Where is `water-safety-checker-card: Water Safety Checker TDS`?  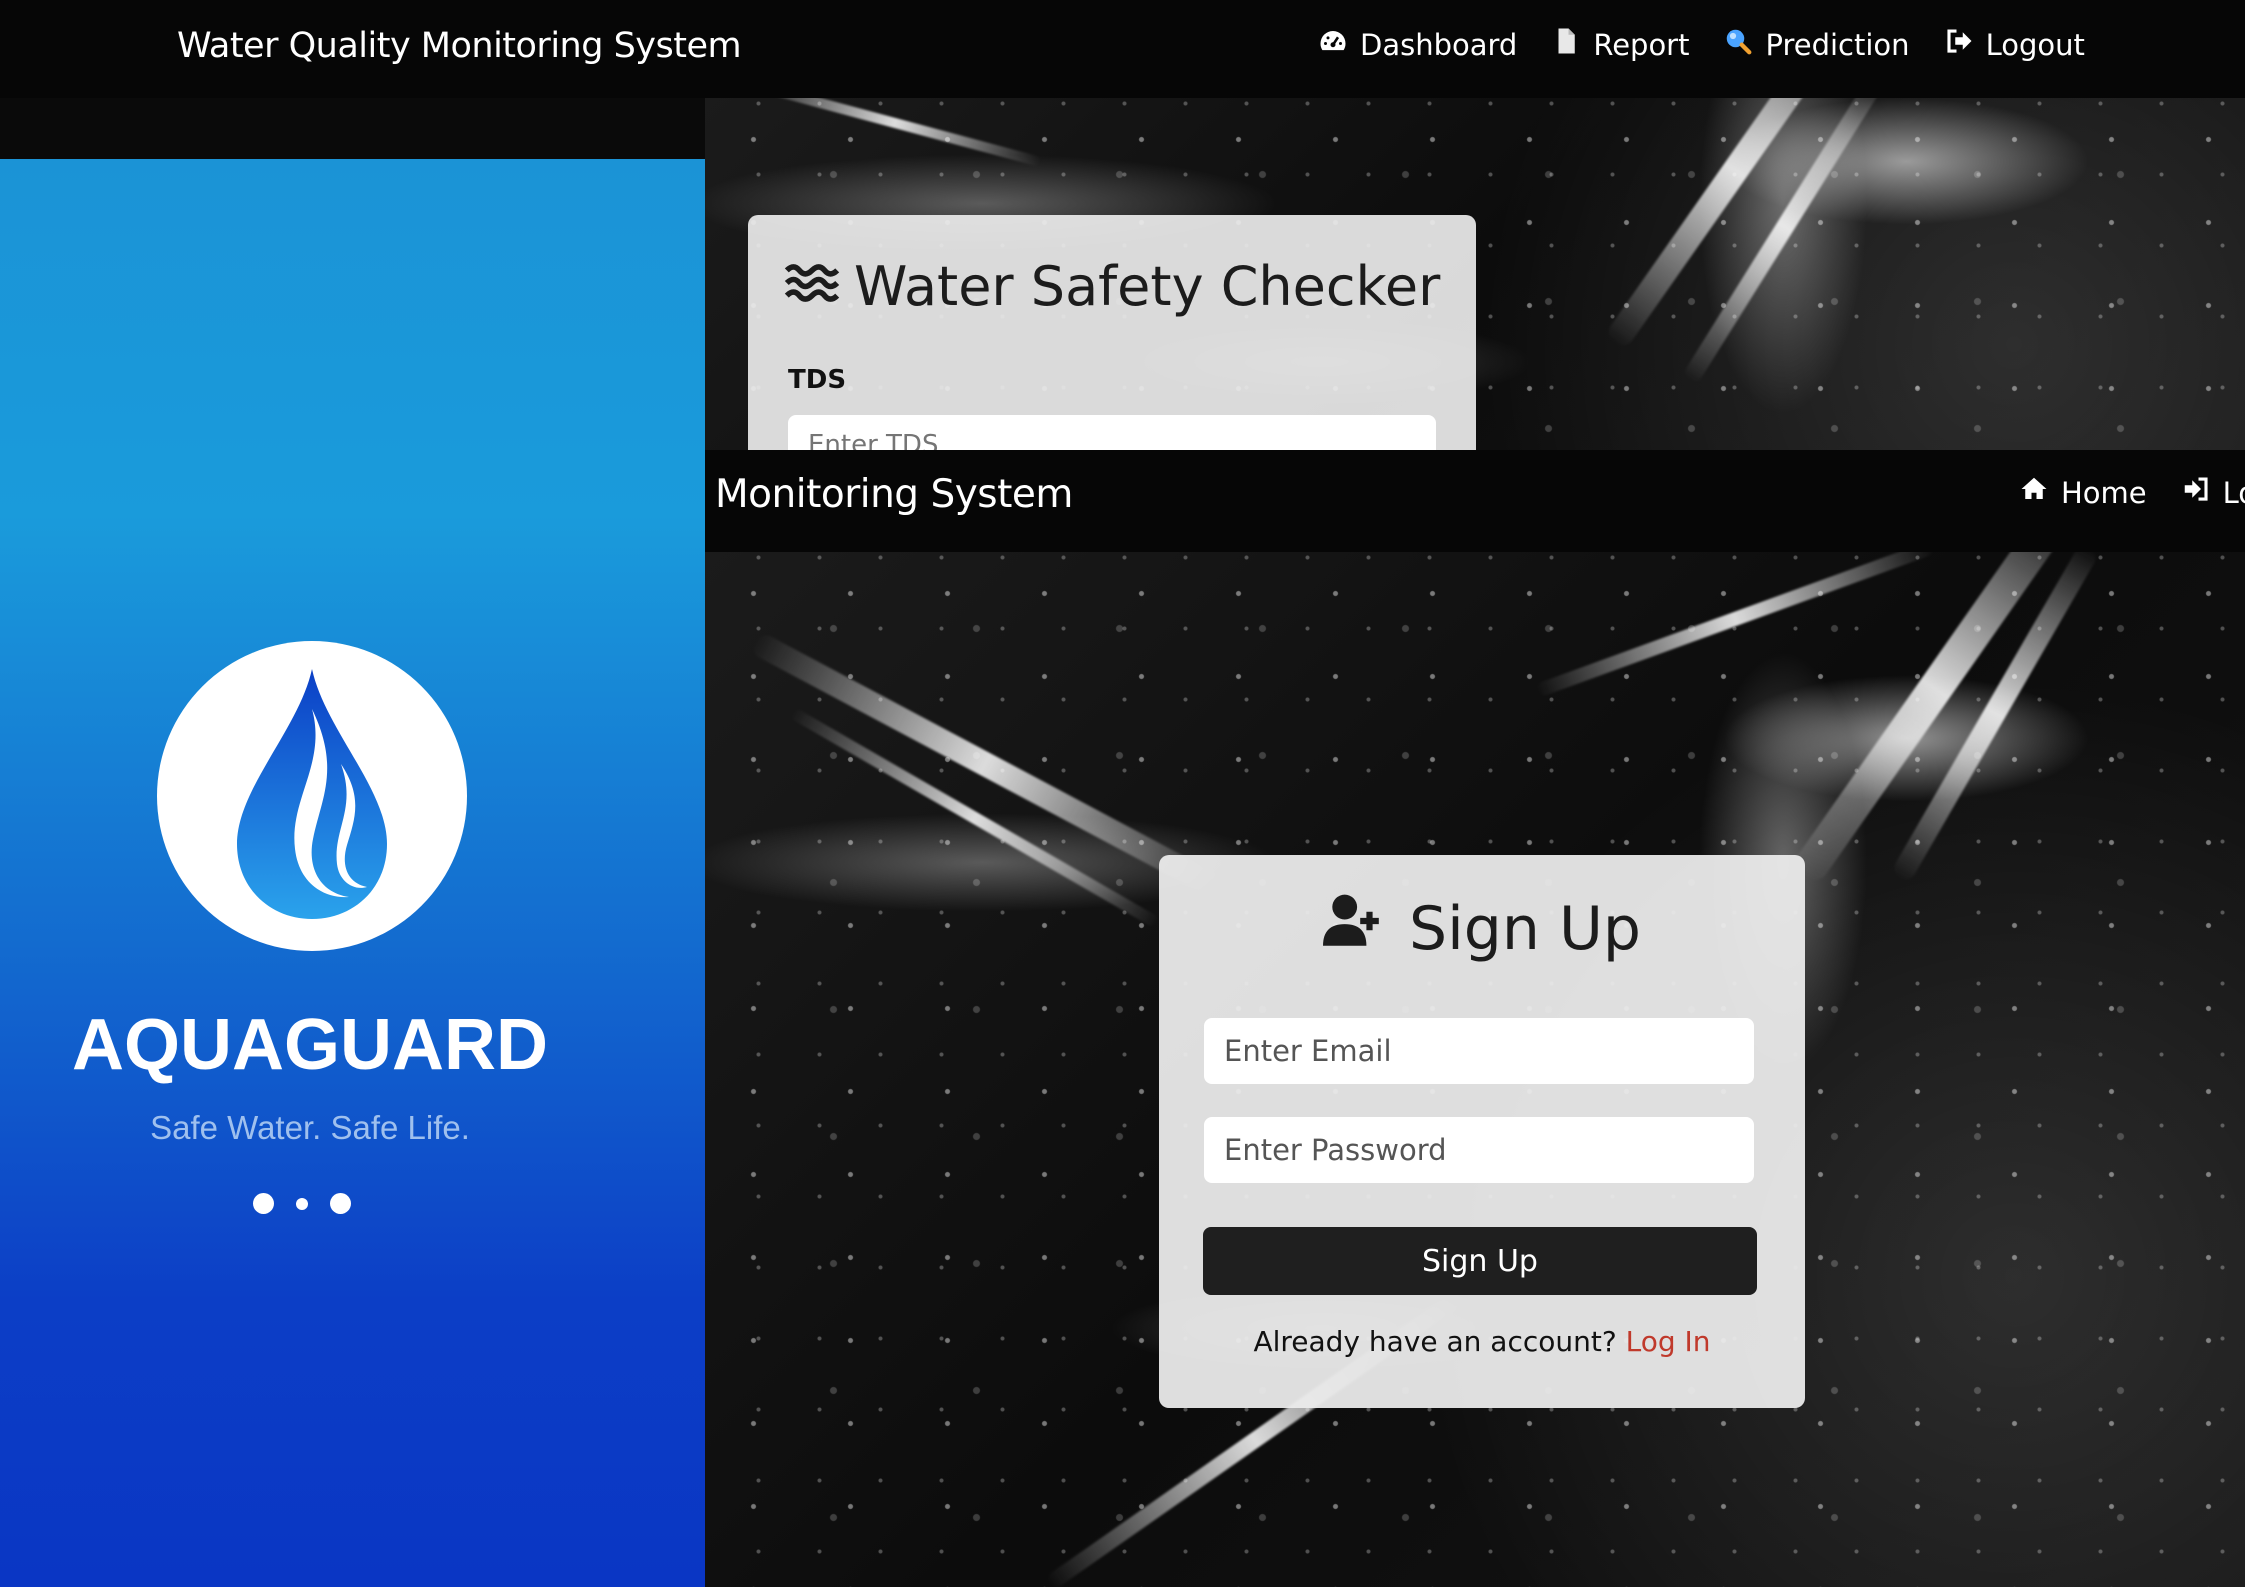
water-safety-checker-card: Water Safety Checker TDS is located at coordinates (1112, 345).